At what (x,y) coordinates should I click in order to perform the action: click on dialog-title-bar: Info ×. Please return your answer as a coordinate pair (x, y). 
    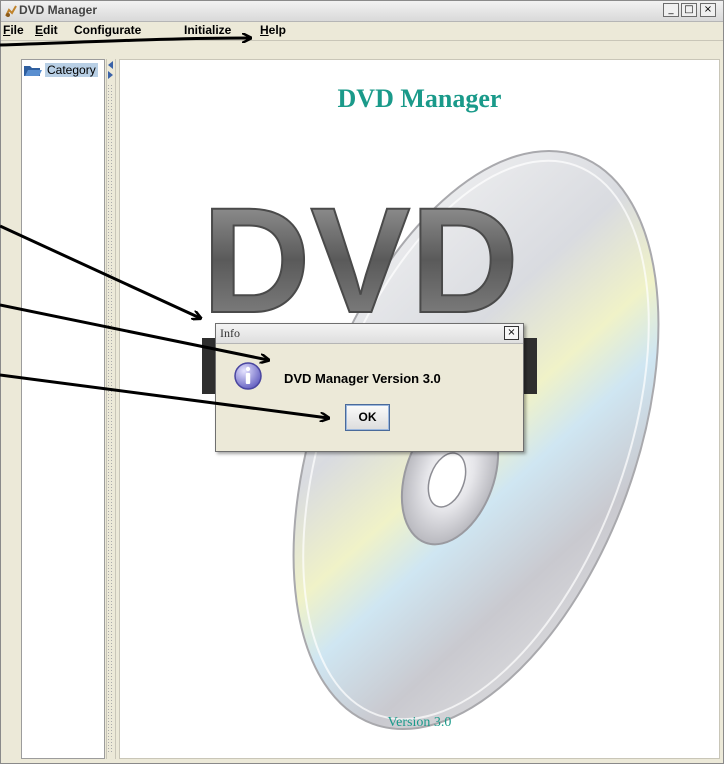
    Looking at the image, I should click on (369, 334).